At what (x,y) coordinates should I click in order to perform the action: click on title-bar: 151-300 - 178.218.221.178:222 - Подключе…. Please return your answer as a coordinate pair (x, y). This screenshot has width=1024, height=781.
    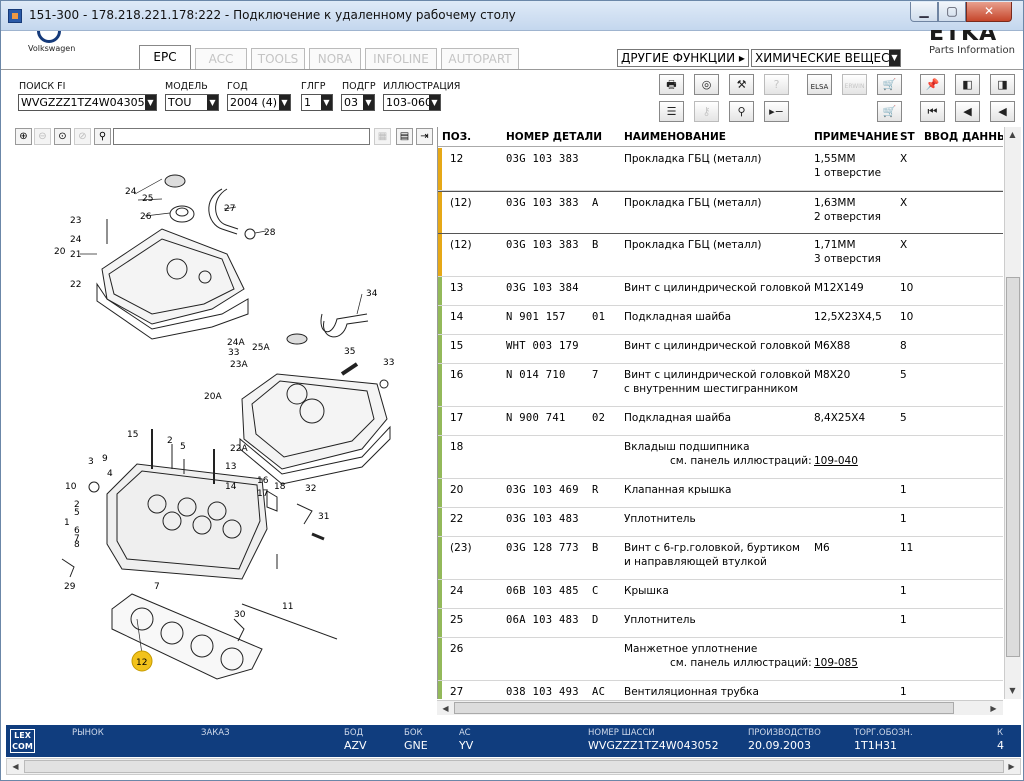
    Looking at the image, I should click on (512, 16).